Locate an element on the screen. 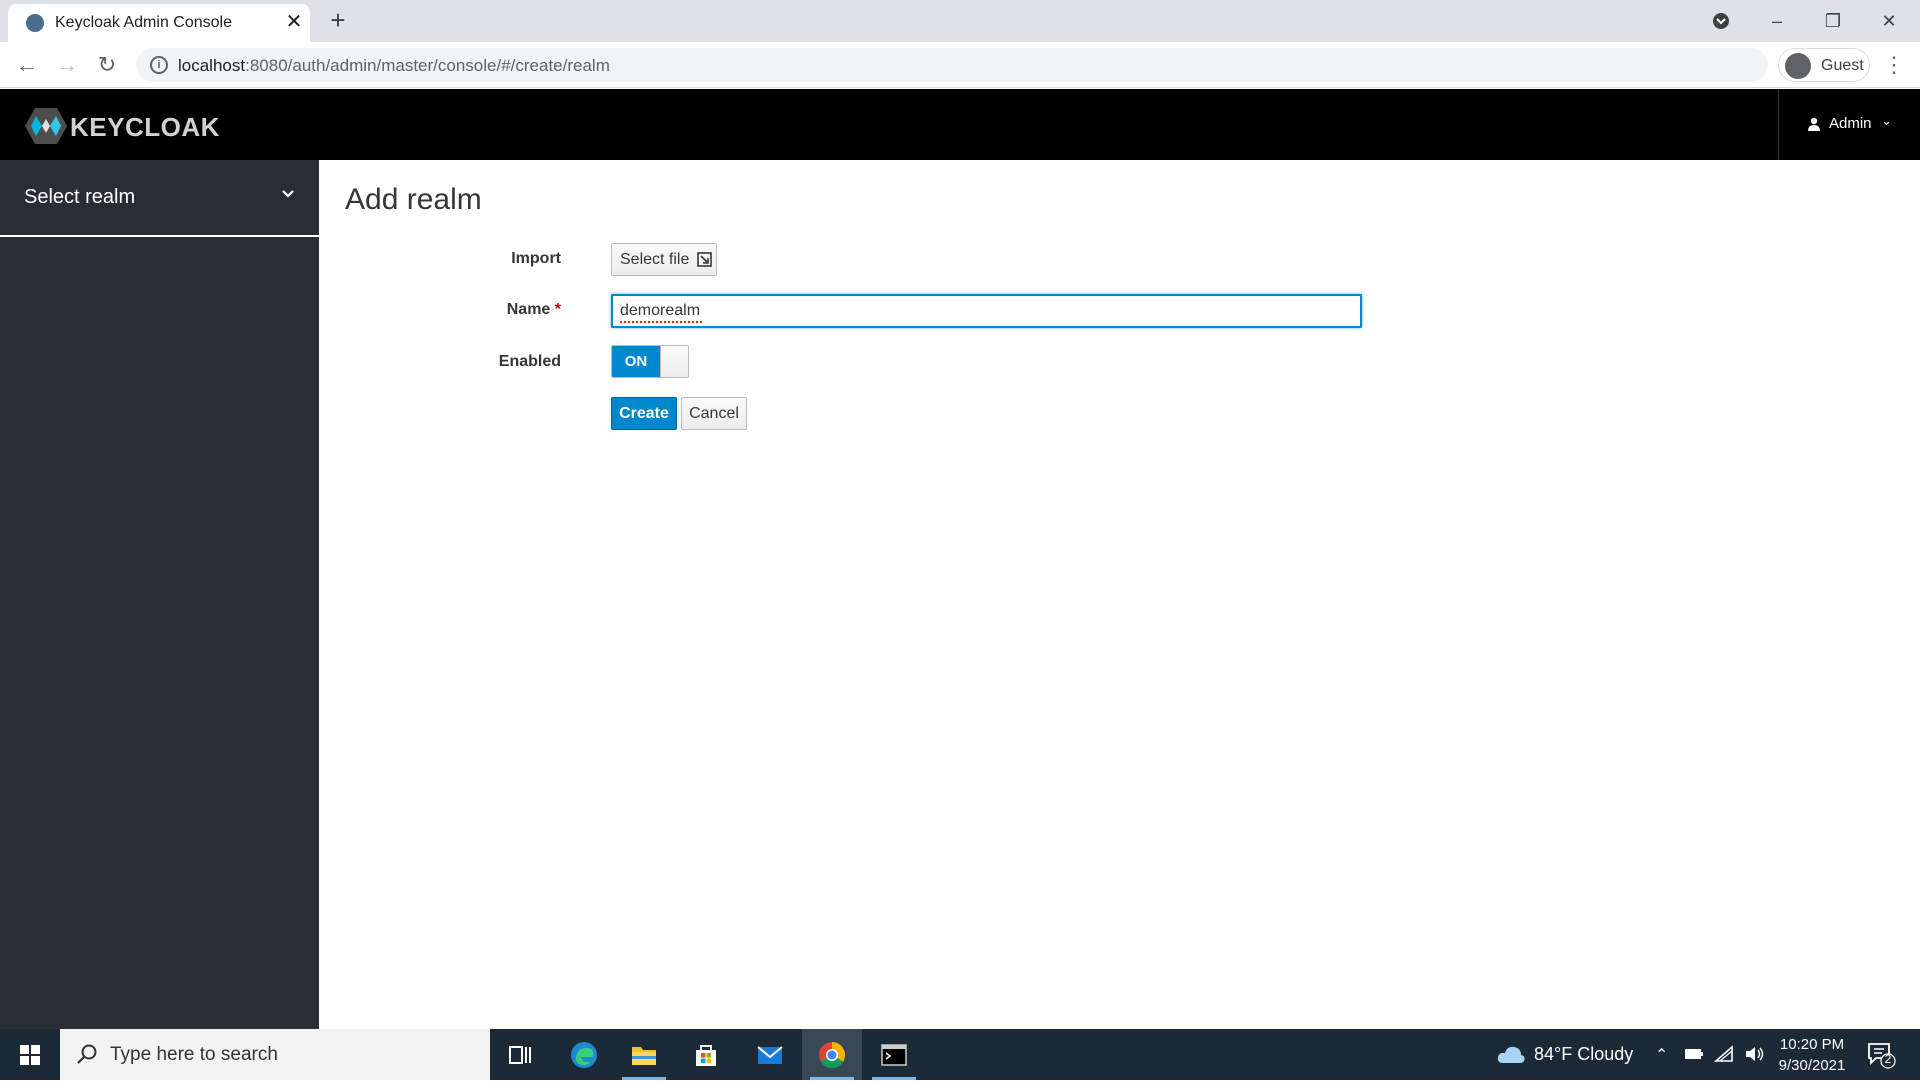 This screenshot has height=1085, width=1920. tab-close-icon: ✕ is located at coordinates (294, 22).